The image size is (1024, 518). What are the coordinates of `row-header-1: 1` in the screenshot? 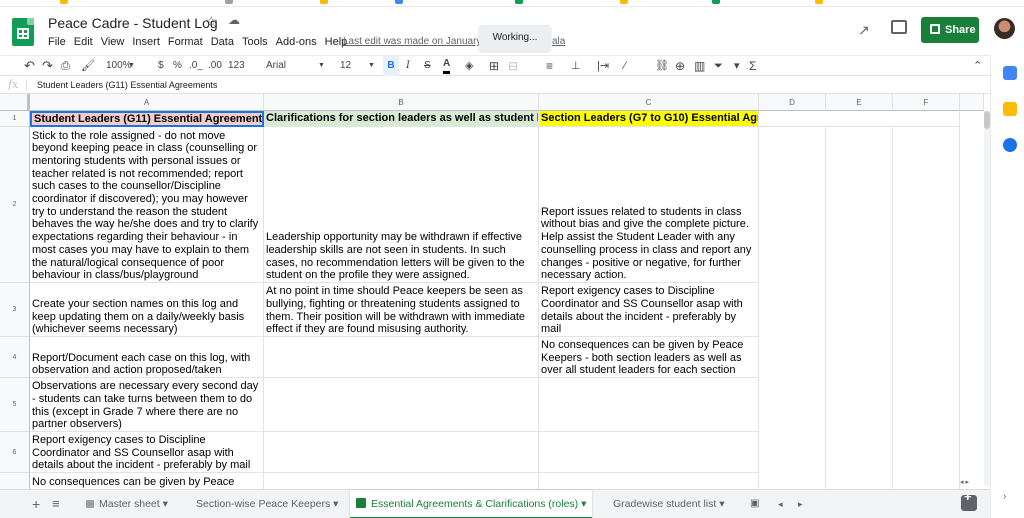 It's located at (15, 119).